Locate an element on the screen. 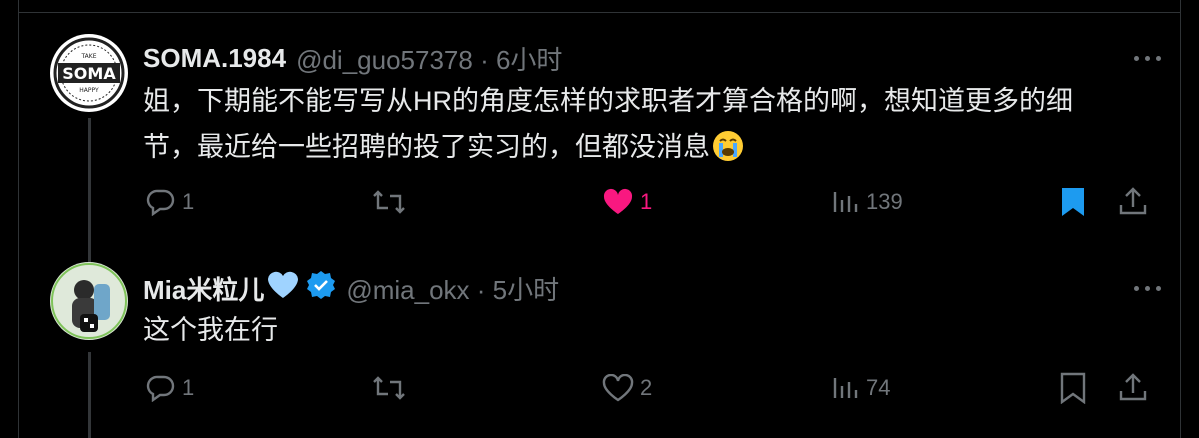 This screenshot has width=1199, height=438. avatar is located at coordinates (89, 301).